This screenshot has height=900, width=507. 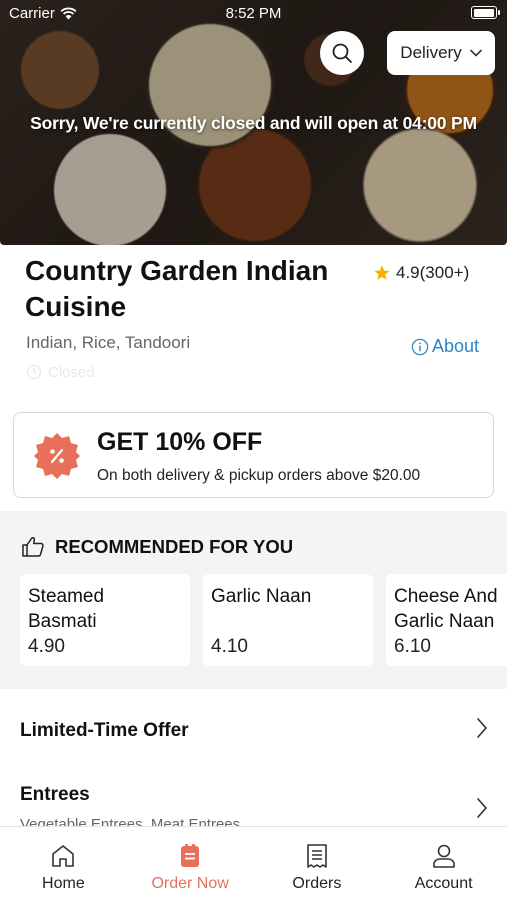 What do you see at coordinates (177, 288) in the screenshot?
I see `restaurant-name: Country Garden Indian Cuisine` at bounding box center [177, 288].